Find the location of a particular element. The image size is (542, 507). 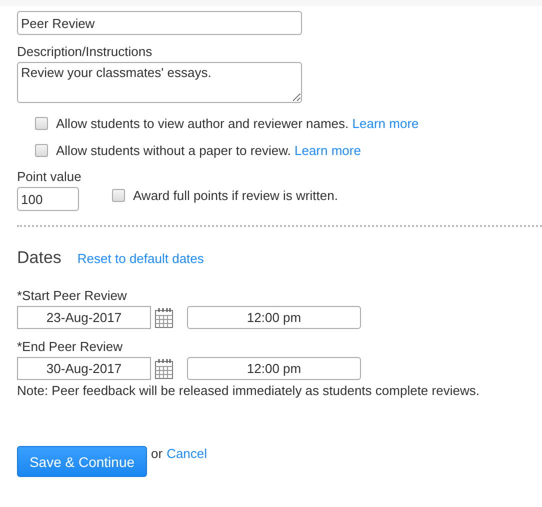

description-label: Description/Instructions is located at coordinates (85, 52).